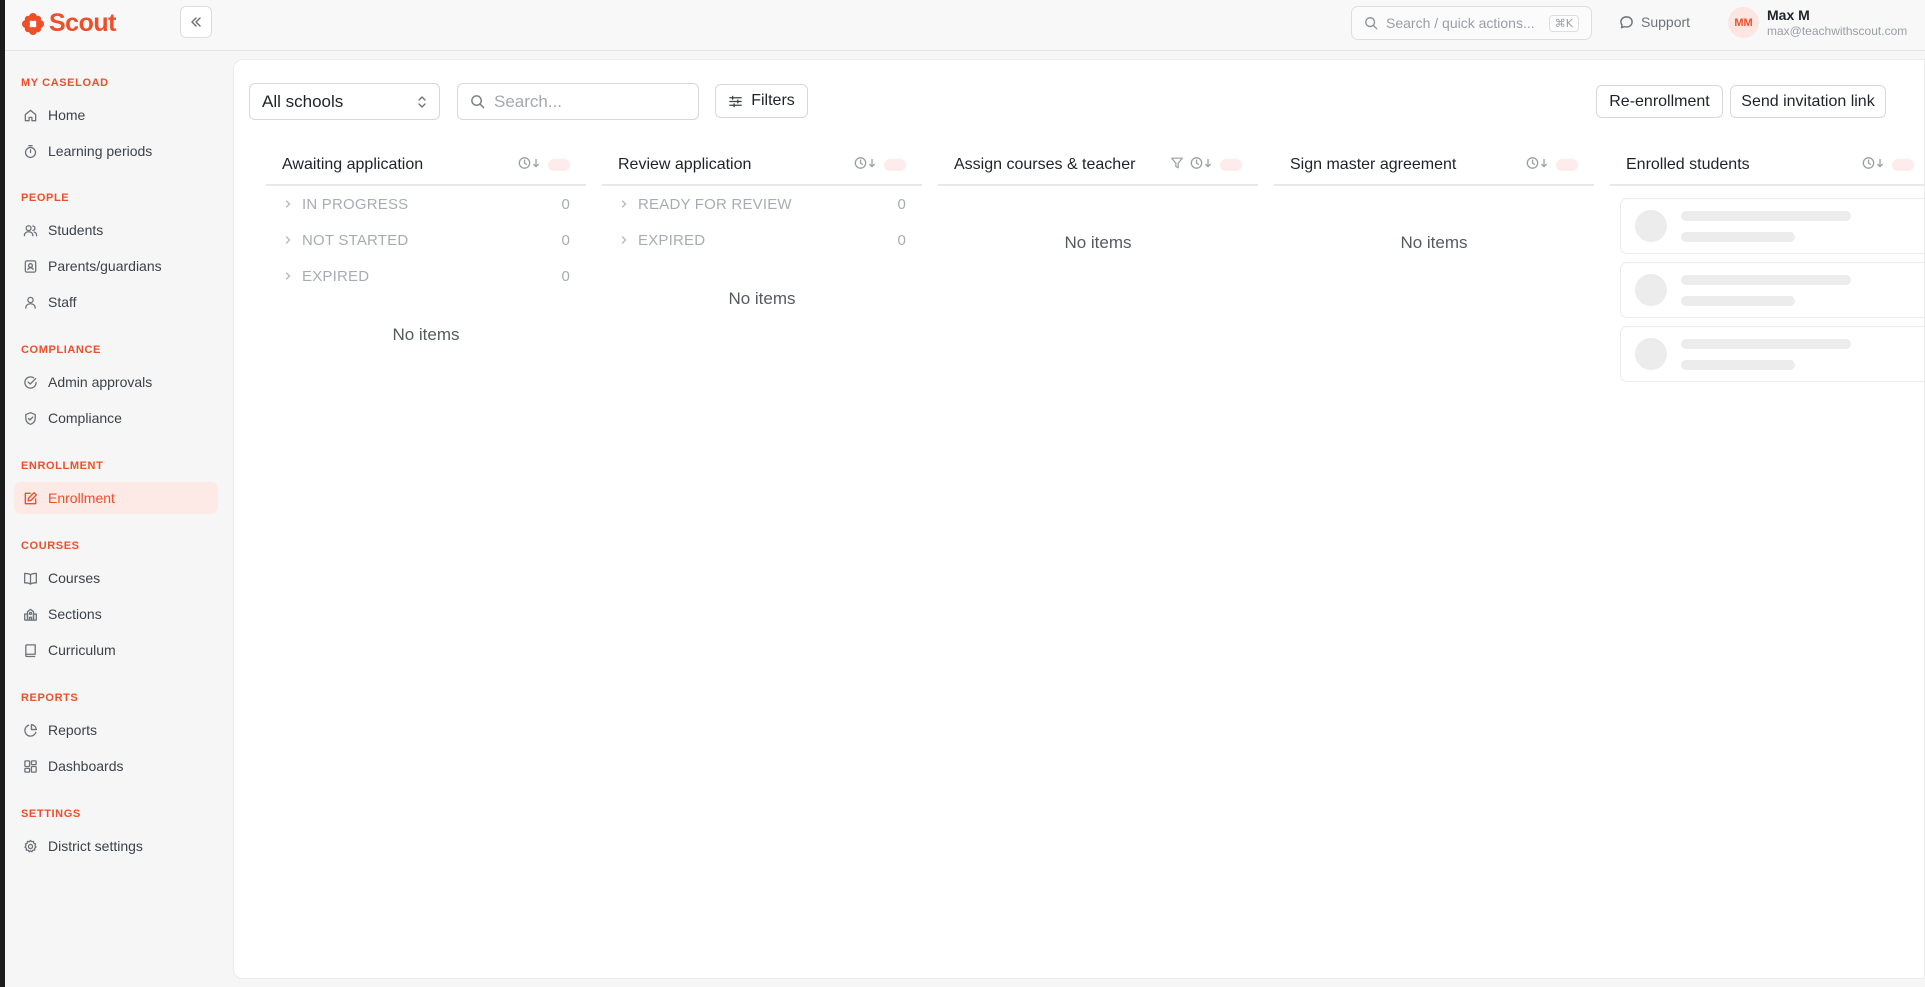 The width and height of the screenshot is (1925, 987). What do you see at coordinates (116, 382) in the screenshot?
I see `sidebar-item-admin-approvals: Admin approvals` at bounding box center [116, 382].